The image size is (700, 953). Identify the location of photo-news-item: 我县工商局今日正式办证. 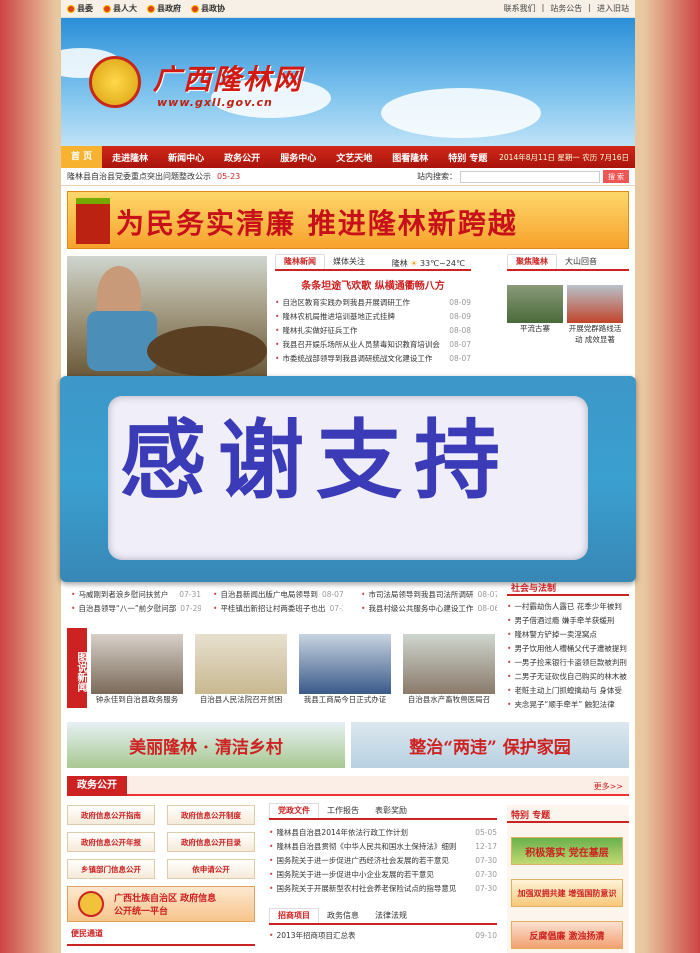
(345, 672).